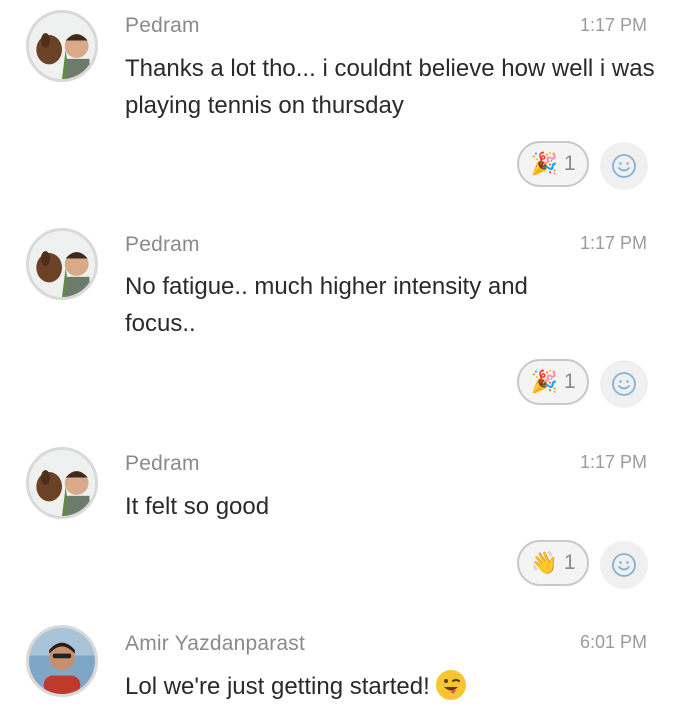  I want to click on winking-tongue-face-icon, so click(450, 685).